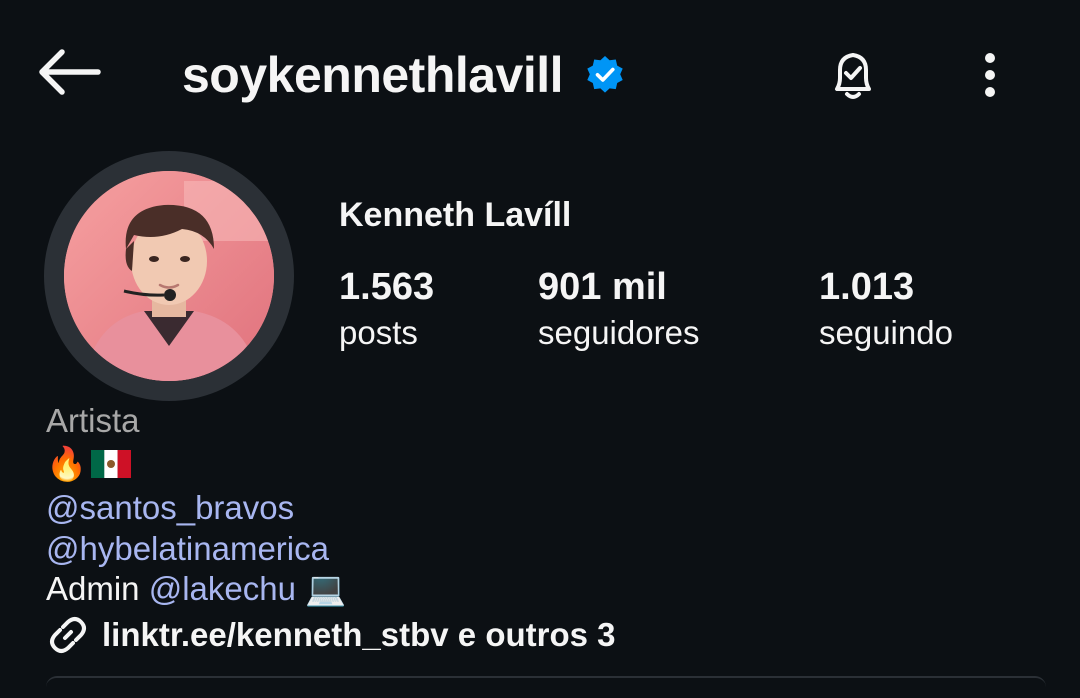  I want to click on more-vertical-icon, so click(990, 75).